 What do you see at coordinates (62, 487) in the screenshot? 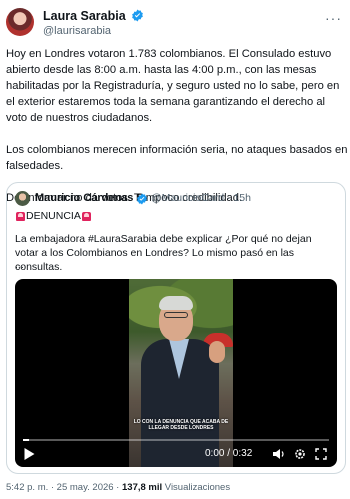
I see `tweet-timestamp: 5:42 p. m. · 25 may. 2026 ·` at bounding box center [62, 487].